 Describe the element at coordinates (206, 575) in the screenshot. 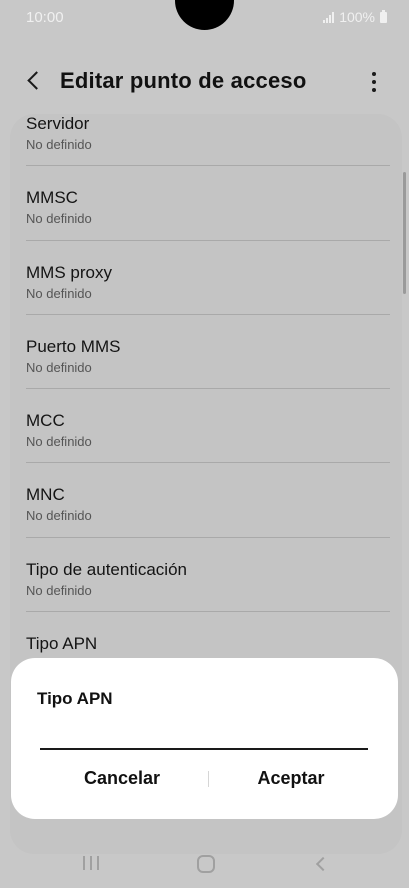

I see `list-item: Tipo de autenticación No definido` at that location.